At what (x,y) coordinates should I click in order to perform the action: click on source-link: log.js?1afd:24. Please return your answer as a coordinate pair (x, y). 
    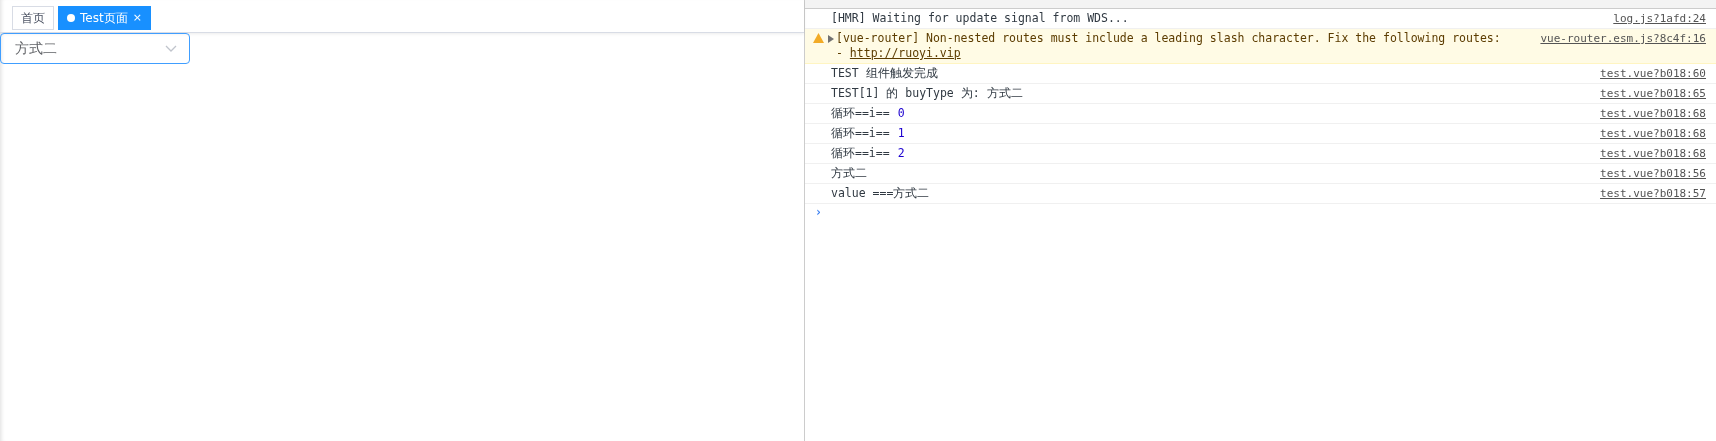
    Looking at the image, I should click on (1659, 18).